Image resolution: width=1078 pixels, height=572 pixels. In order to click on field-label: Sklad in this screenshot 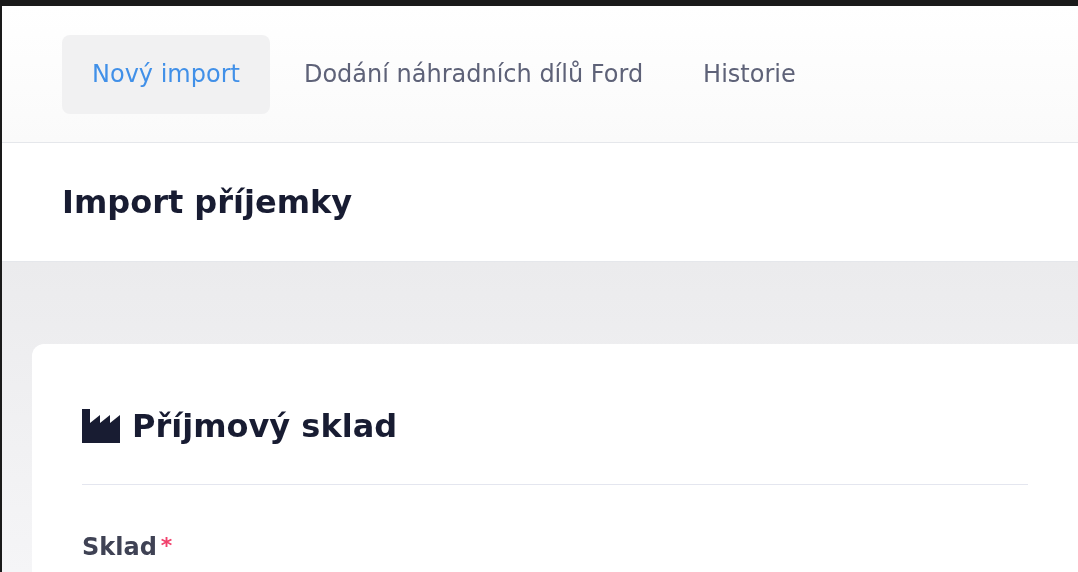, I will do `click(119, 547)`.